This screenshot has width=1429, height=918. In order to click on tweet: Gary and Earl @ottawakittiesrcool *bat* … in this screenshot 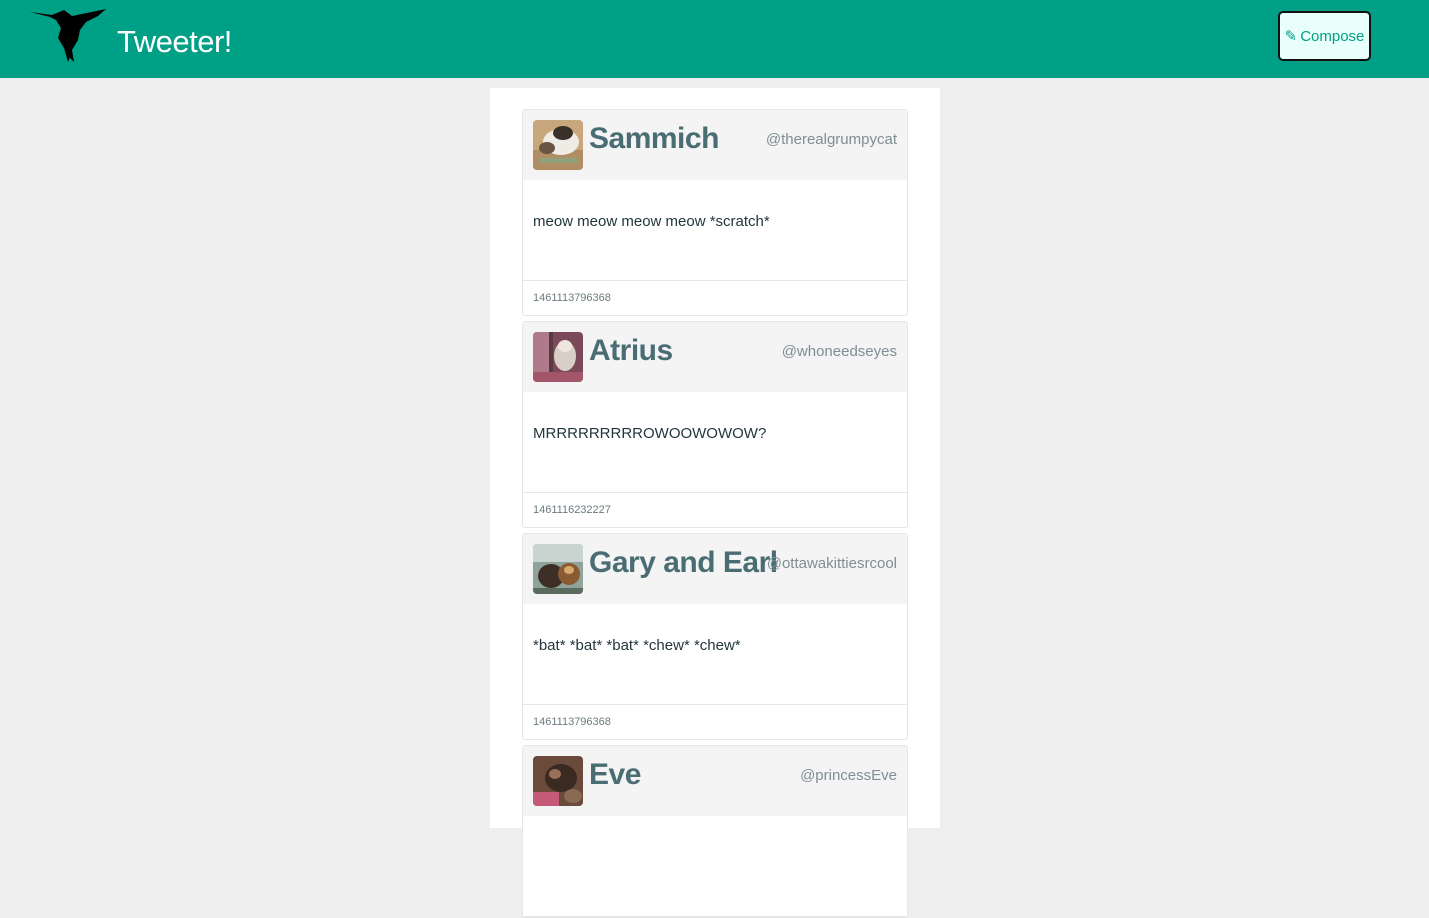, I will do `click(715, 636)`.